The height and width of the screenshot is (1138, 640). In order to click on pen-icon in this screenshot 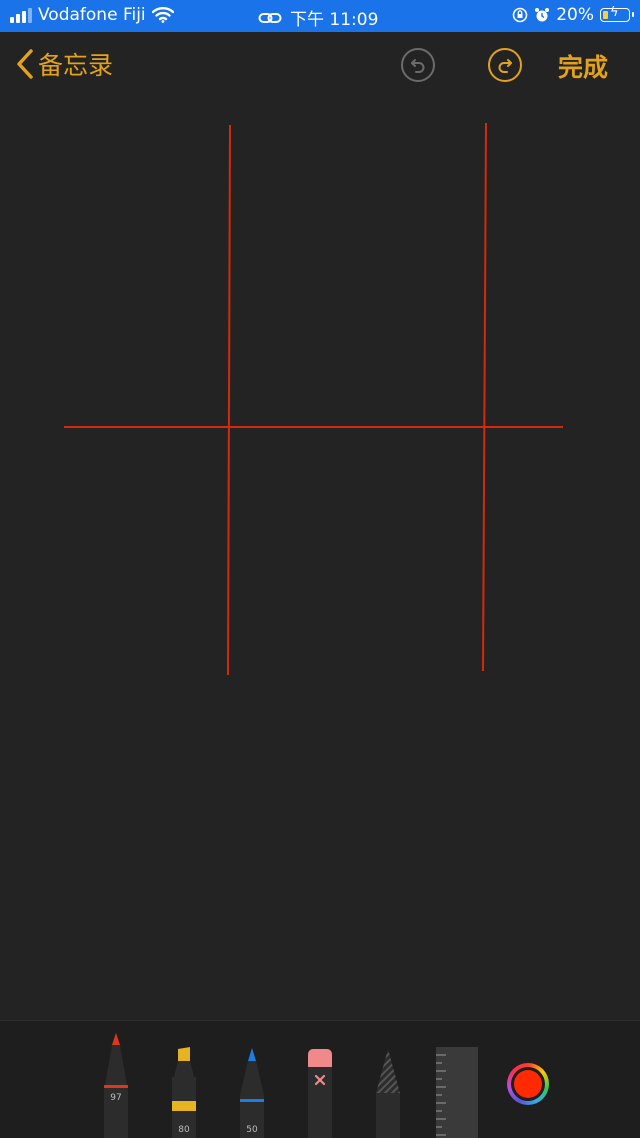, I will do `click(116, 1085)`.